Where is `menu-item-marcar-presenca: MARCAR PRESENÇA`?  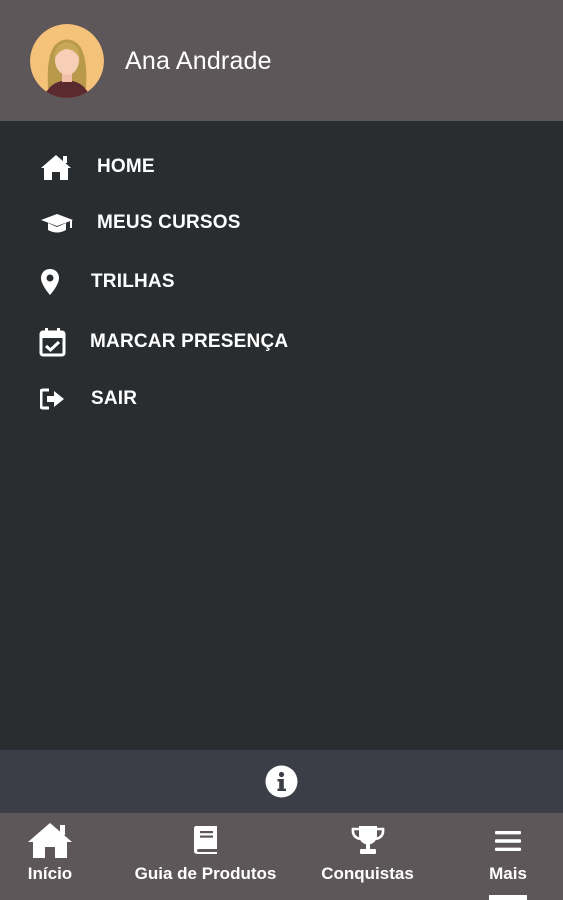 menu-item-marcar-presenca: MARCAR PRESENÇA is located at coordinates (281, 342).